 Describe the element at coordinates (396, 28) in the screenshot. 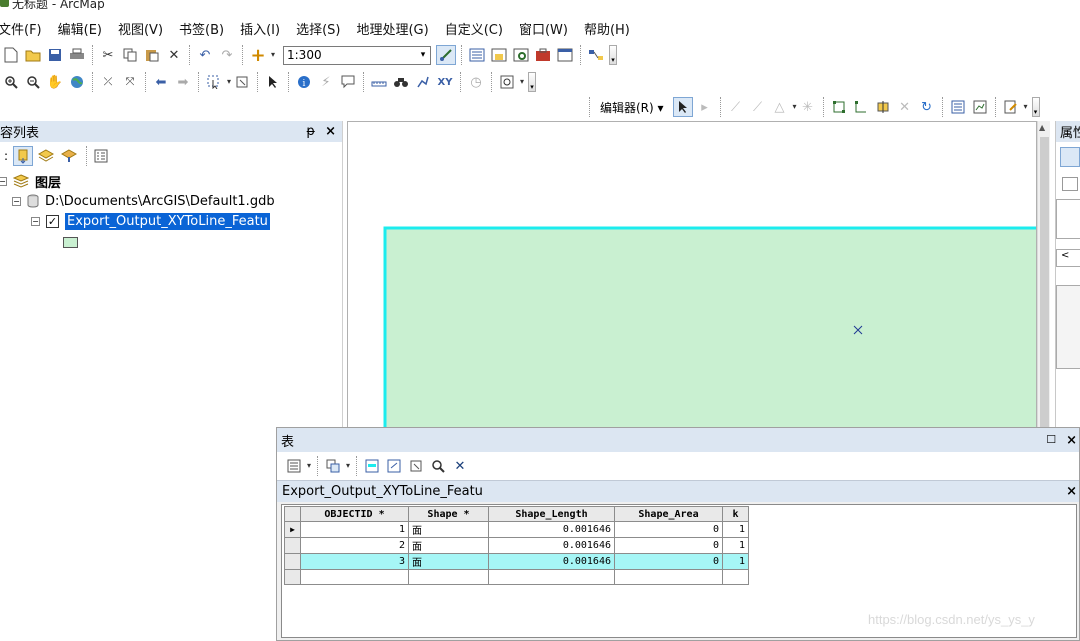

I see `menu-geoprocessing: 地理处理(G)` at that location.